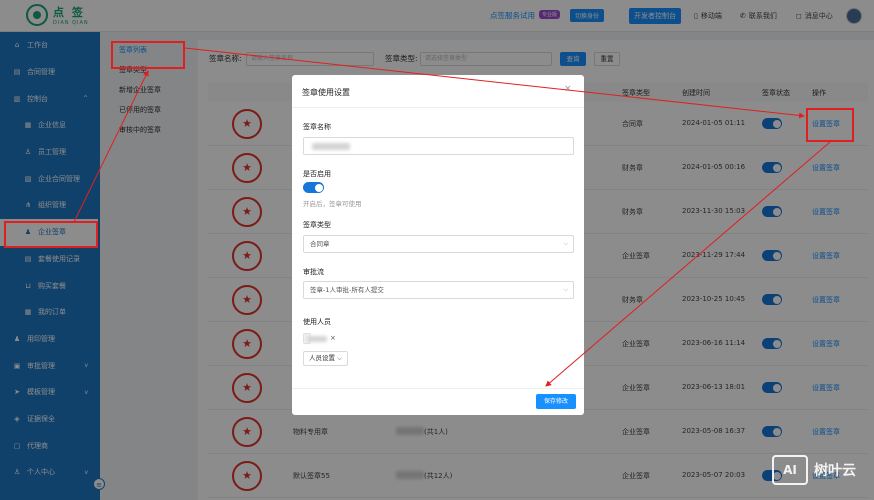  What do you see at coordinates (835, 471) in the screenshot?
I see `watermark-text: 树叶云` at bounding box center [835, 471].